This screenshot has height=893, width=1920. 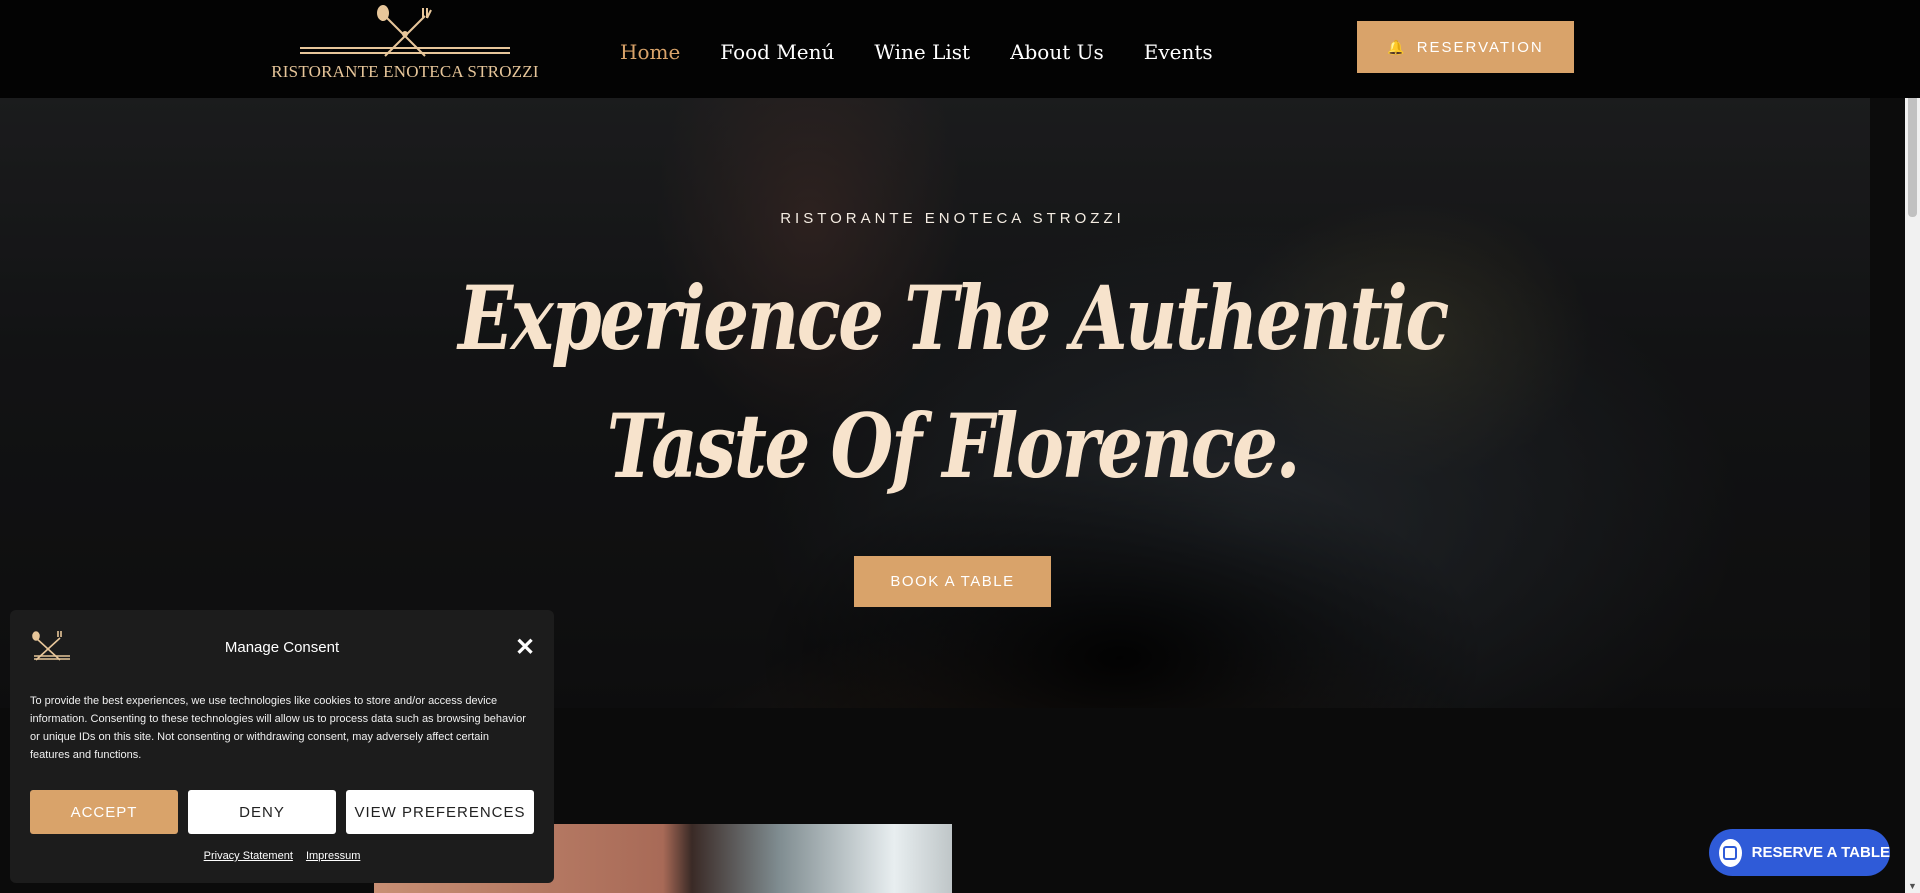 I want to click on logo-text: RISTORANTE ENOTECA STROZZI, so click(x=405, y=71).